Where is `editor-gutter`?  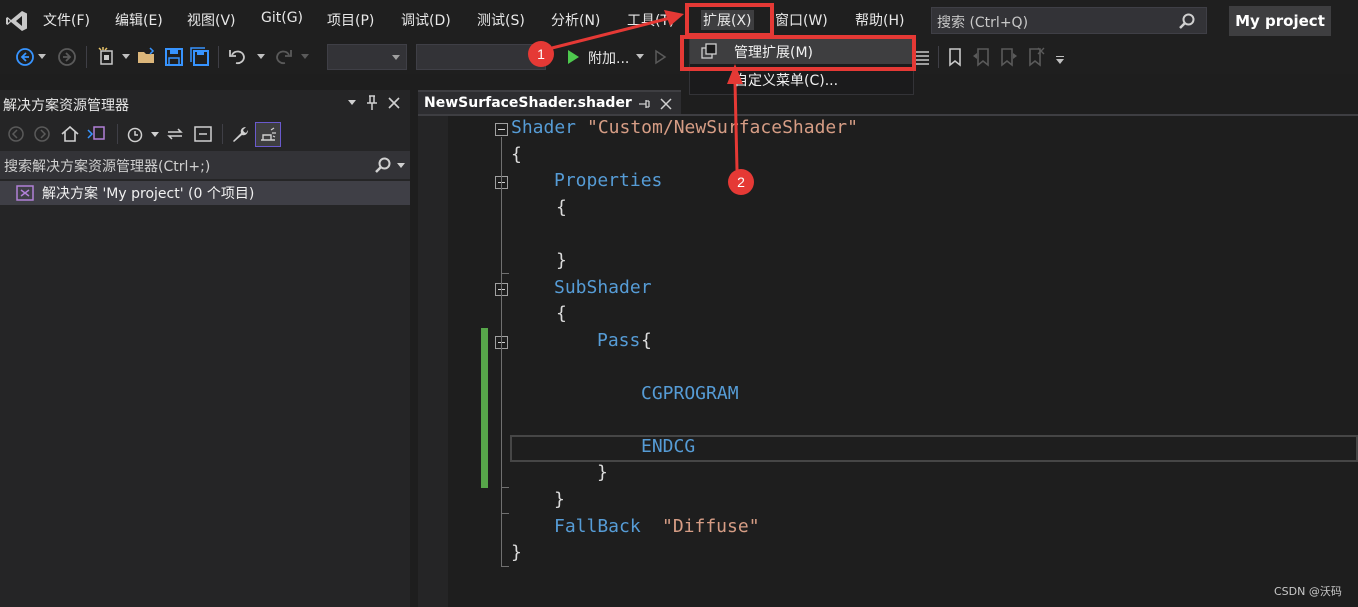
editor-gutter is located at coordinates (433, 361).